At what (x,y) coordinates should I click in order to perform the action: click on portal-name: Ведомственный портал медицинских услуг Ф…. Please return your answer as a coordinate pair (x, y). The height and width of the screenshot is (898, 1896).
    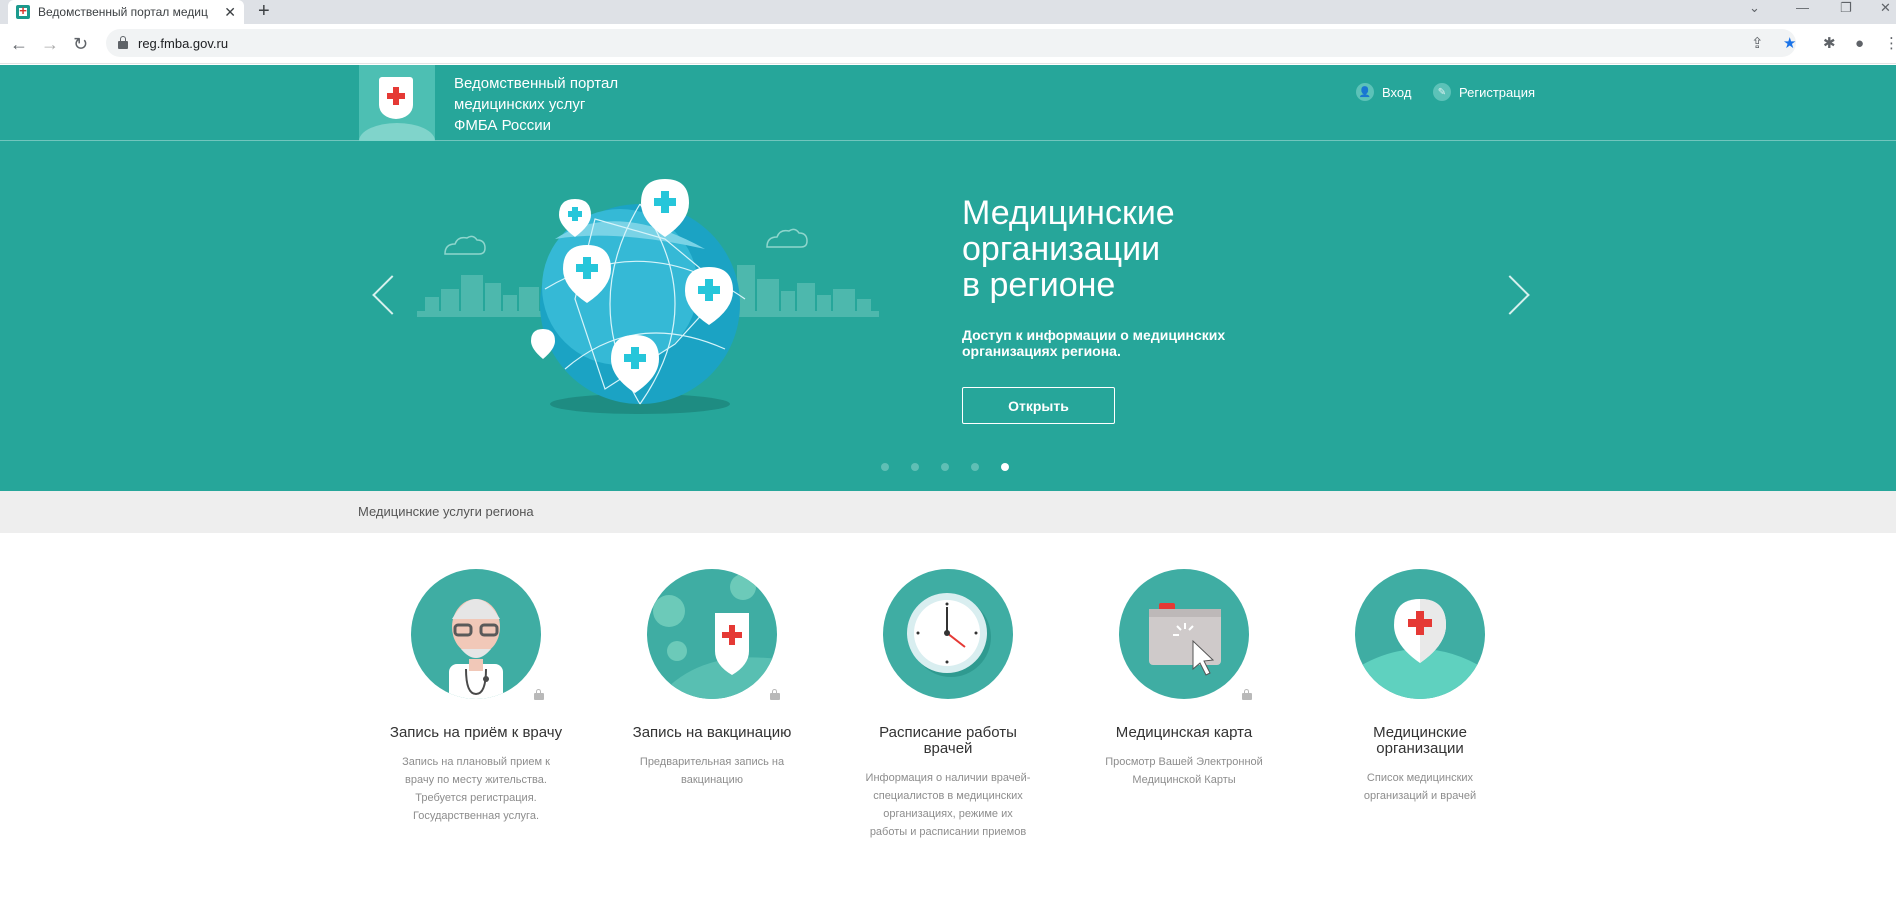
    Looking at the image, I should click on (536, 104).